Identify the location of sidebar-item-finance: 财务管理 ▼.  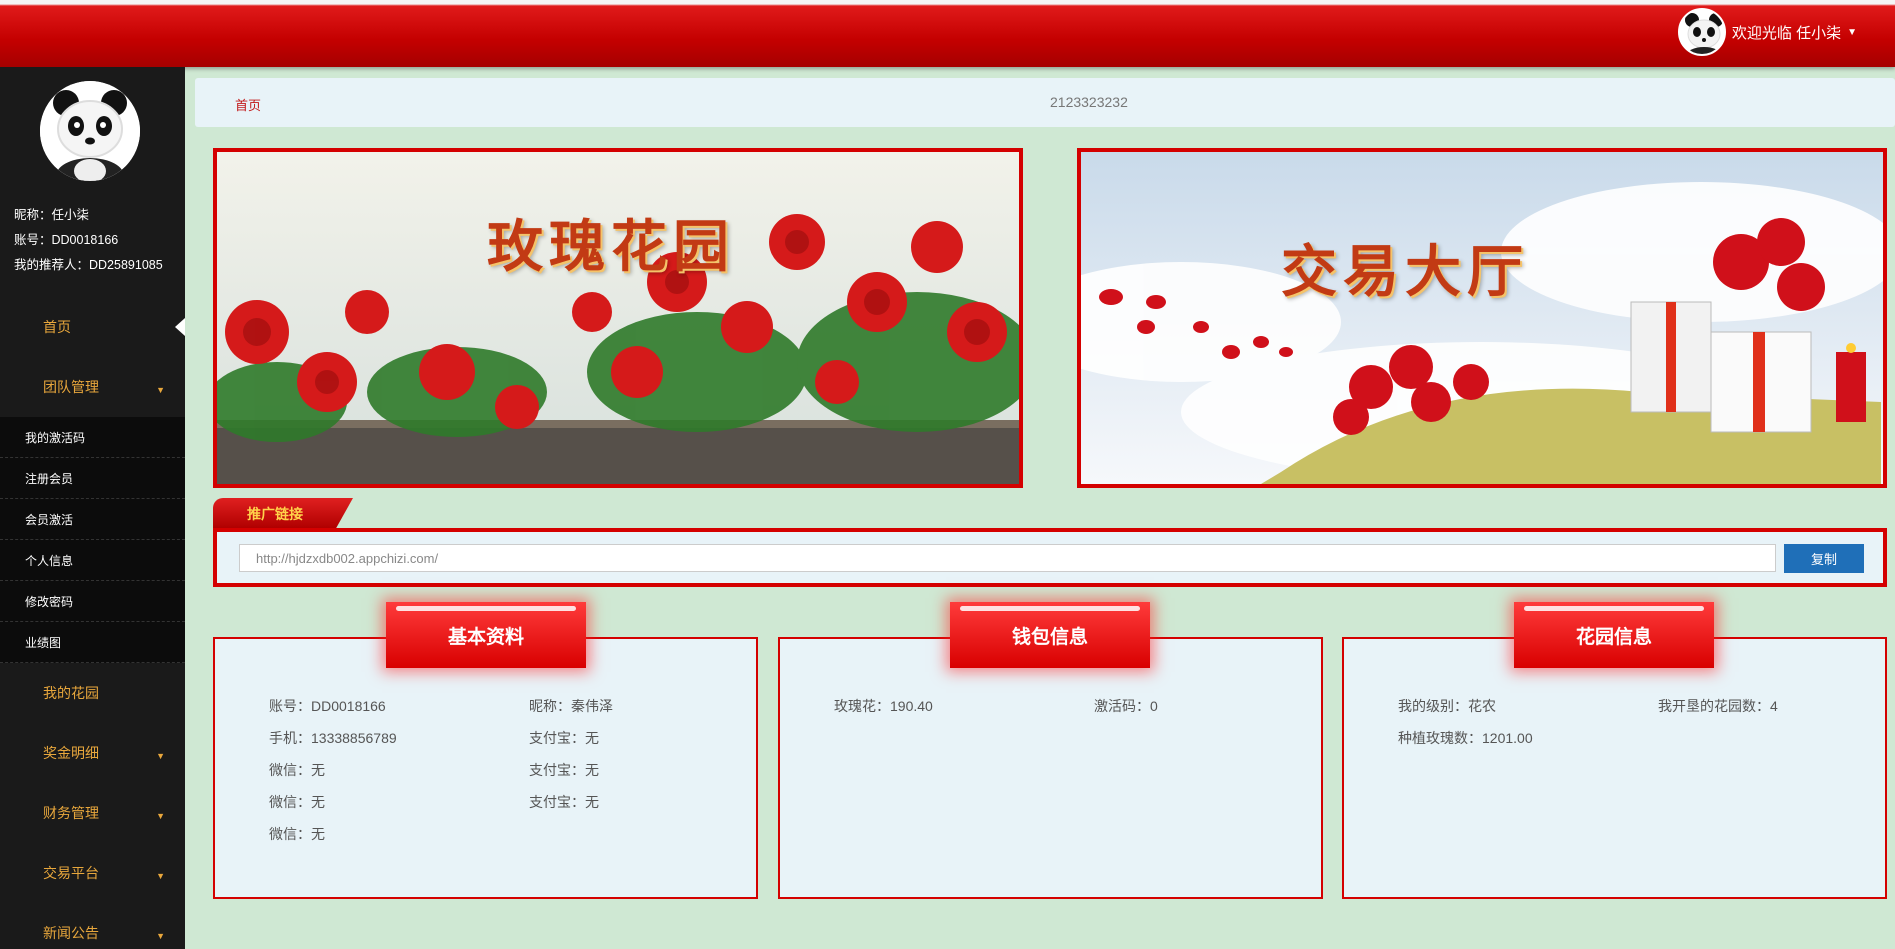
(92, 813).